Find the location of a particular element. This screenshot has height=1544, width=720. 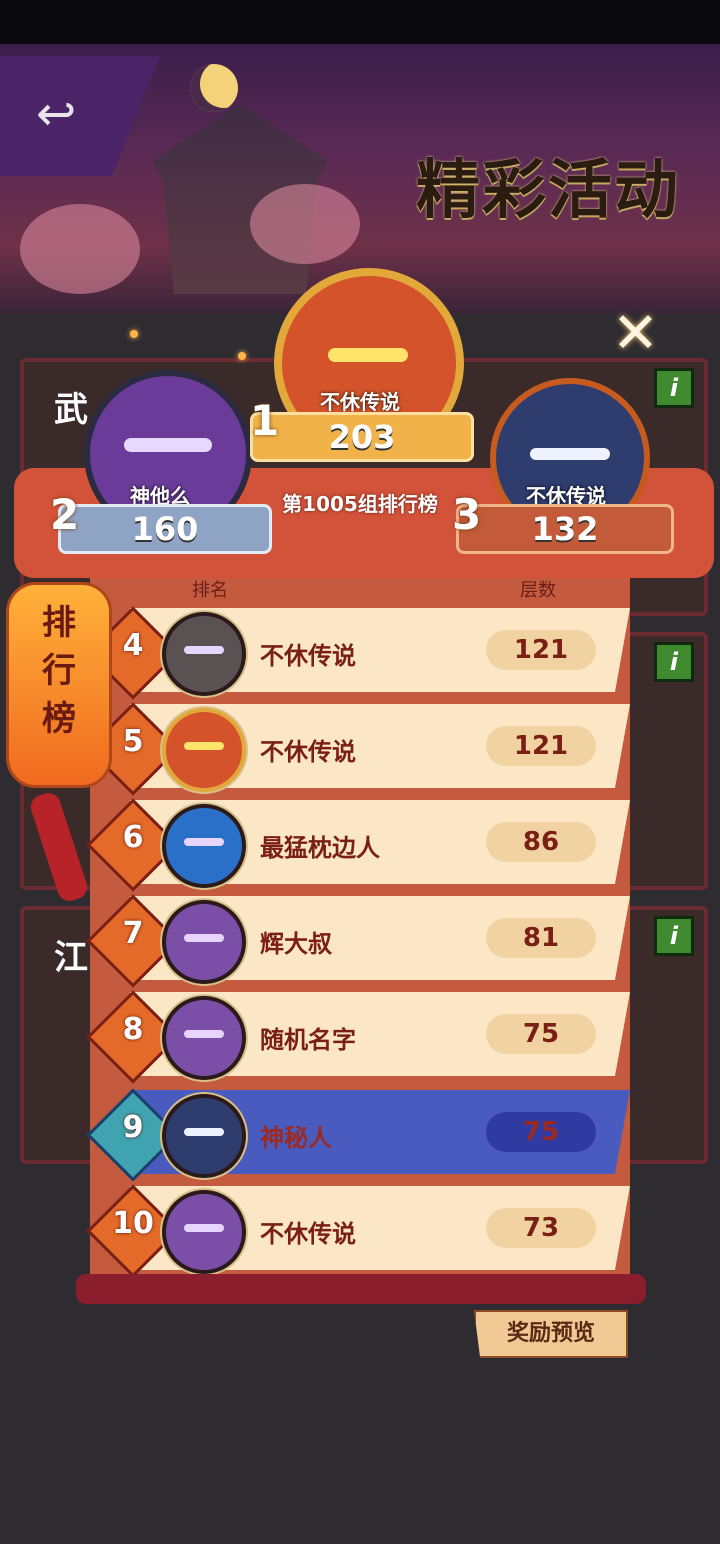

player-score: 86 is located at coordinates (541, 842).